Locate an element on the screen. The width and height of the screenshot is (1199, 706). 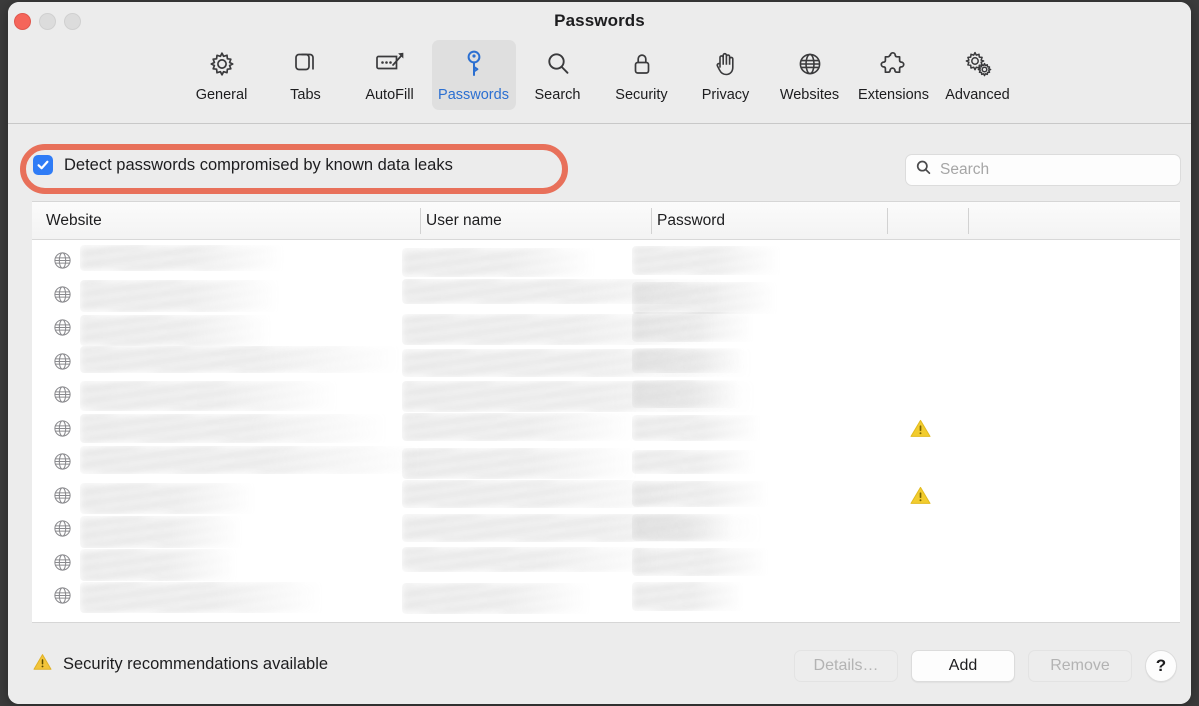
toolbar-tab-advanced: Advanced is located at coordinates (978, 75).